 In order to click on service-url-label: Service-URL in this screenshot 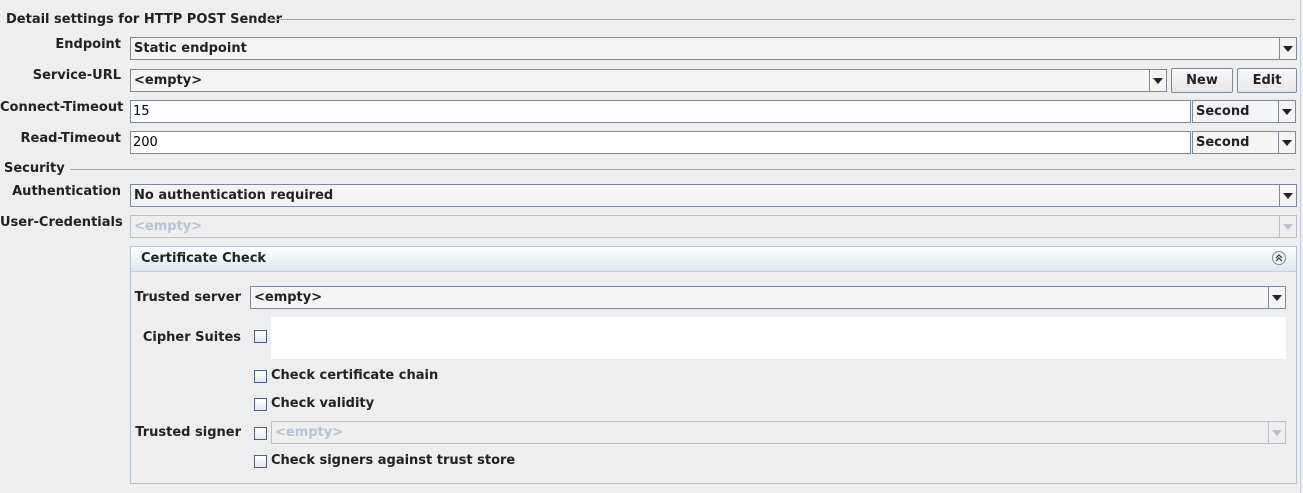, I will do `click(76, 75)`.